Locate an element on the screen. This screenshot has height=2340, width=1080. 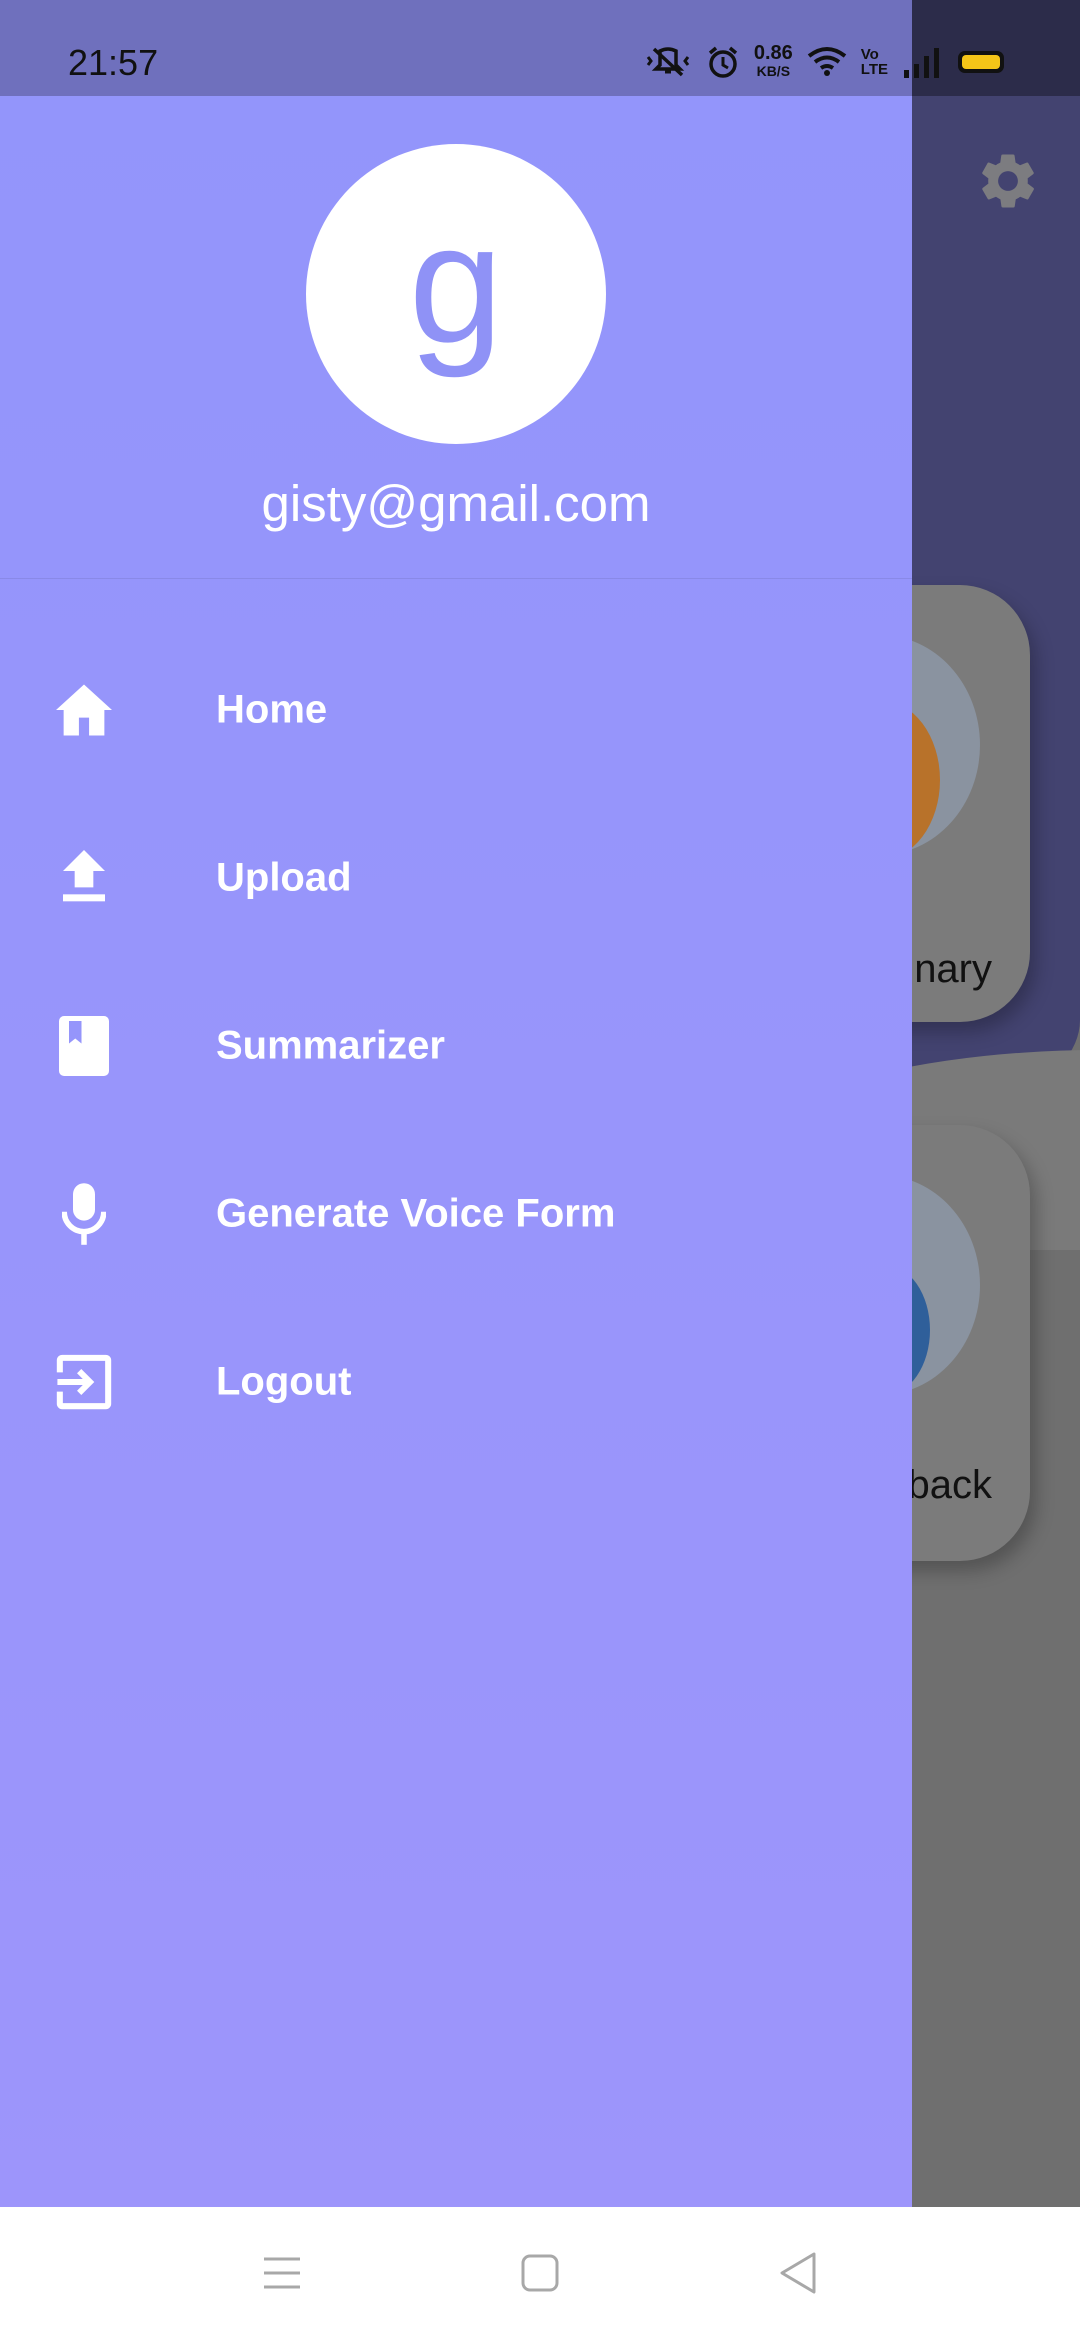
menu-item-logout: Logout is located at coordinates (456, 1382).